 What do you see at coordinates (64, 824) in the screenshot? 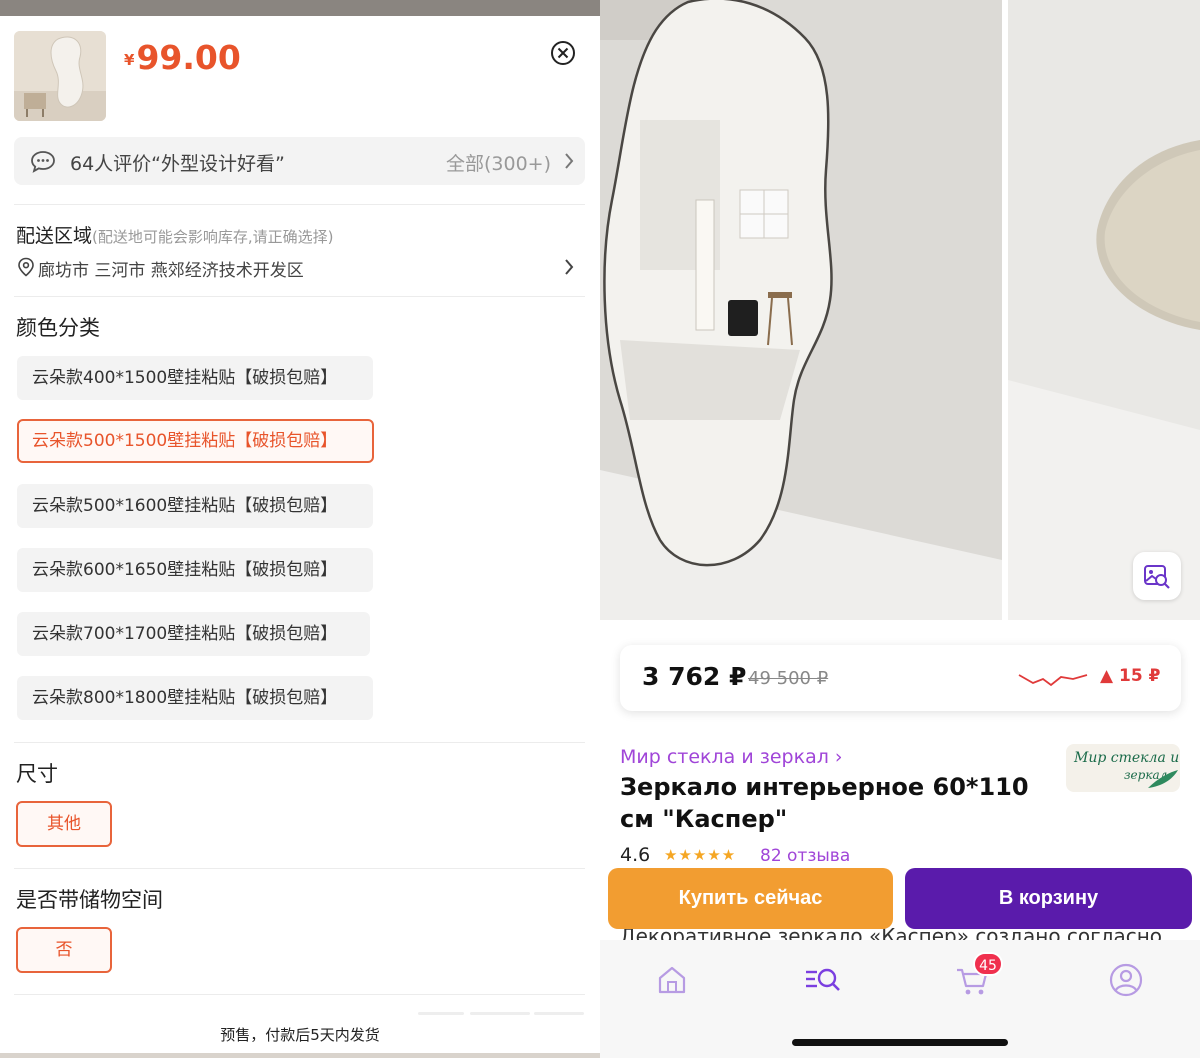
I see `size-option-selected: 其他` at bounding box center [64, 824].